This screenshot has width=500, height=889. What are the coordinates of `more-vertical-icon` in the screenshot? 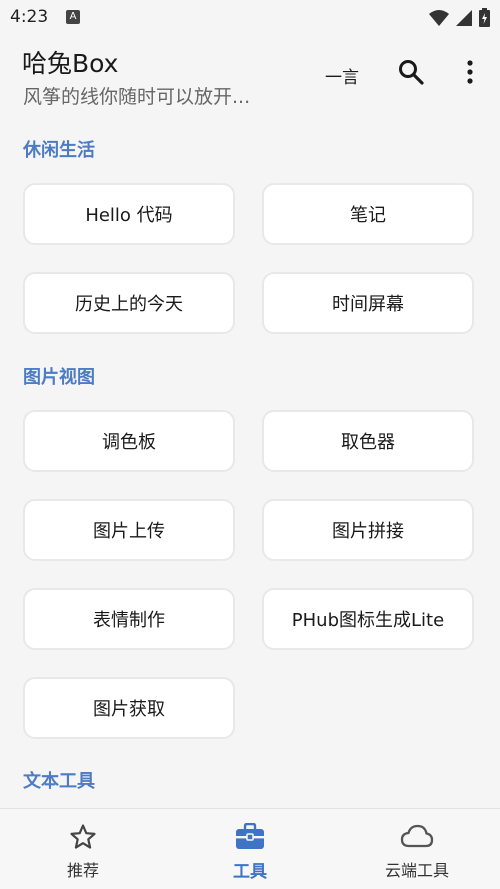 It's located at (470, 72).